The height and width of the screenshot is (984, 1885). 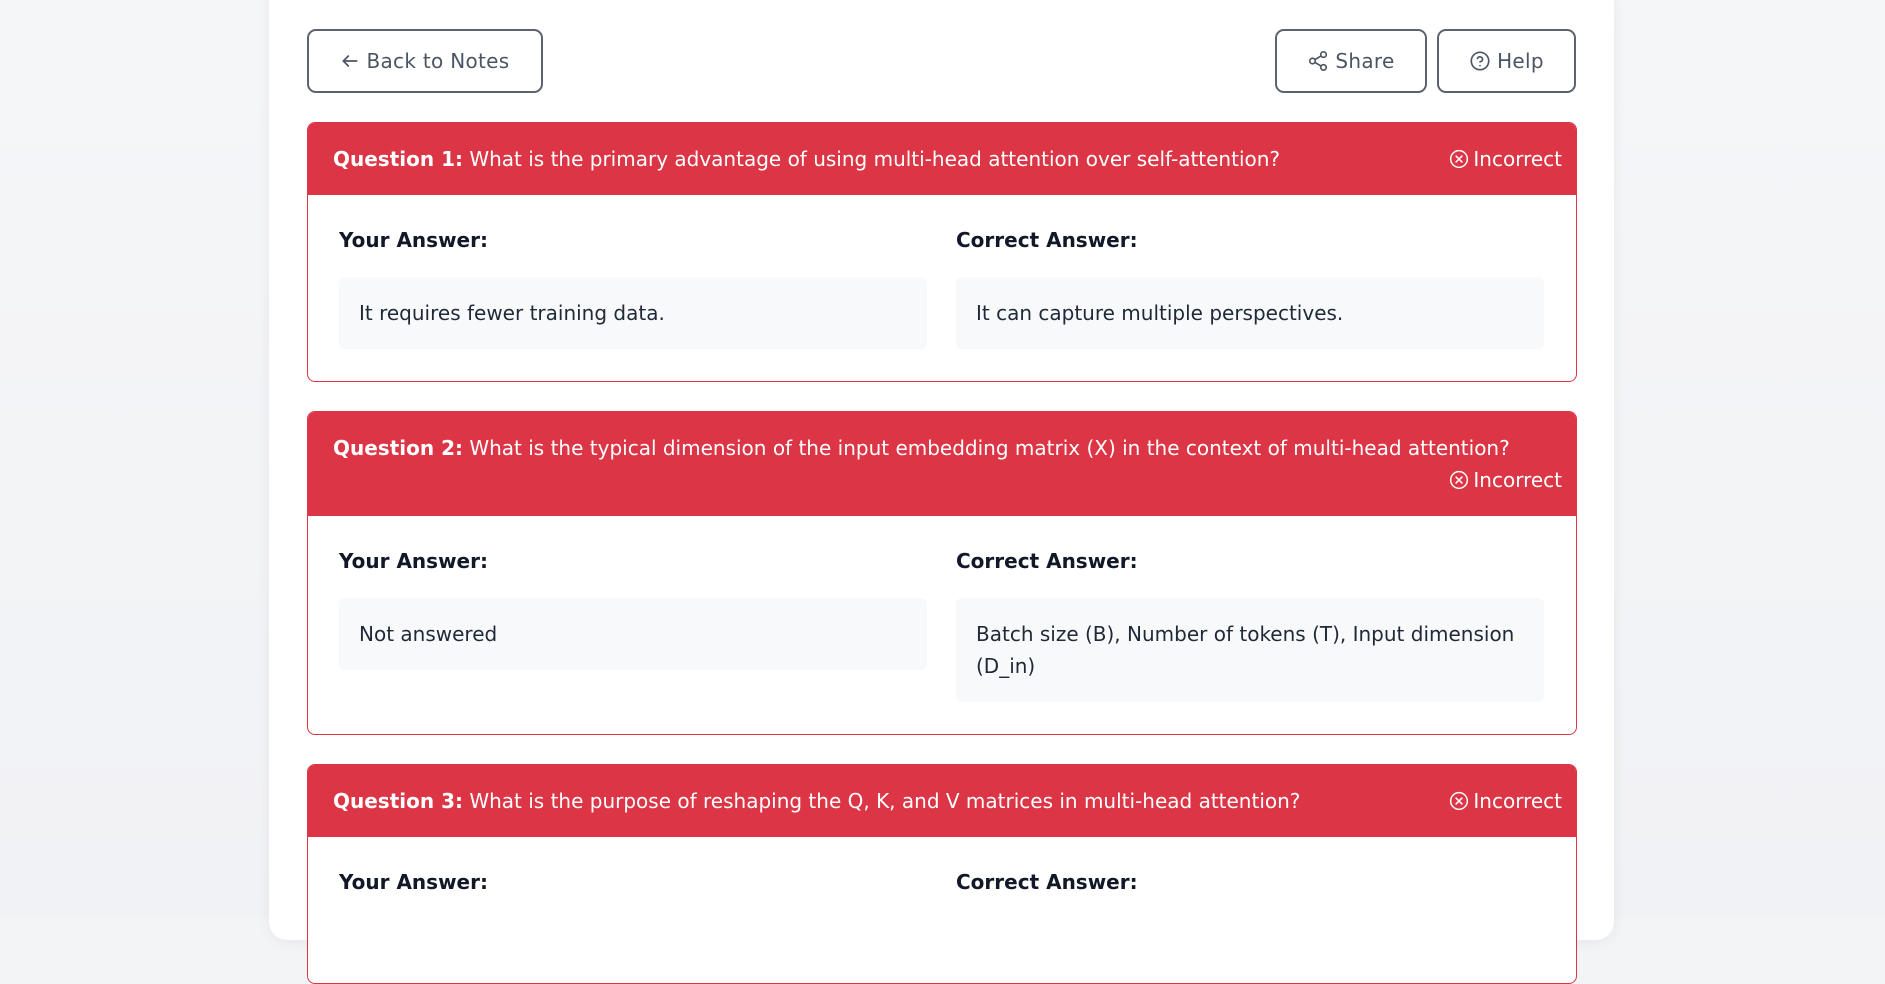 I want to click on back-to-notes-button: Back to Notes, so click(x=425, y=61).